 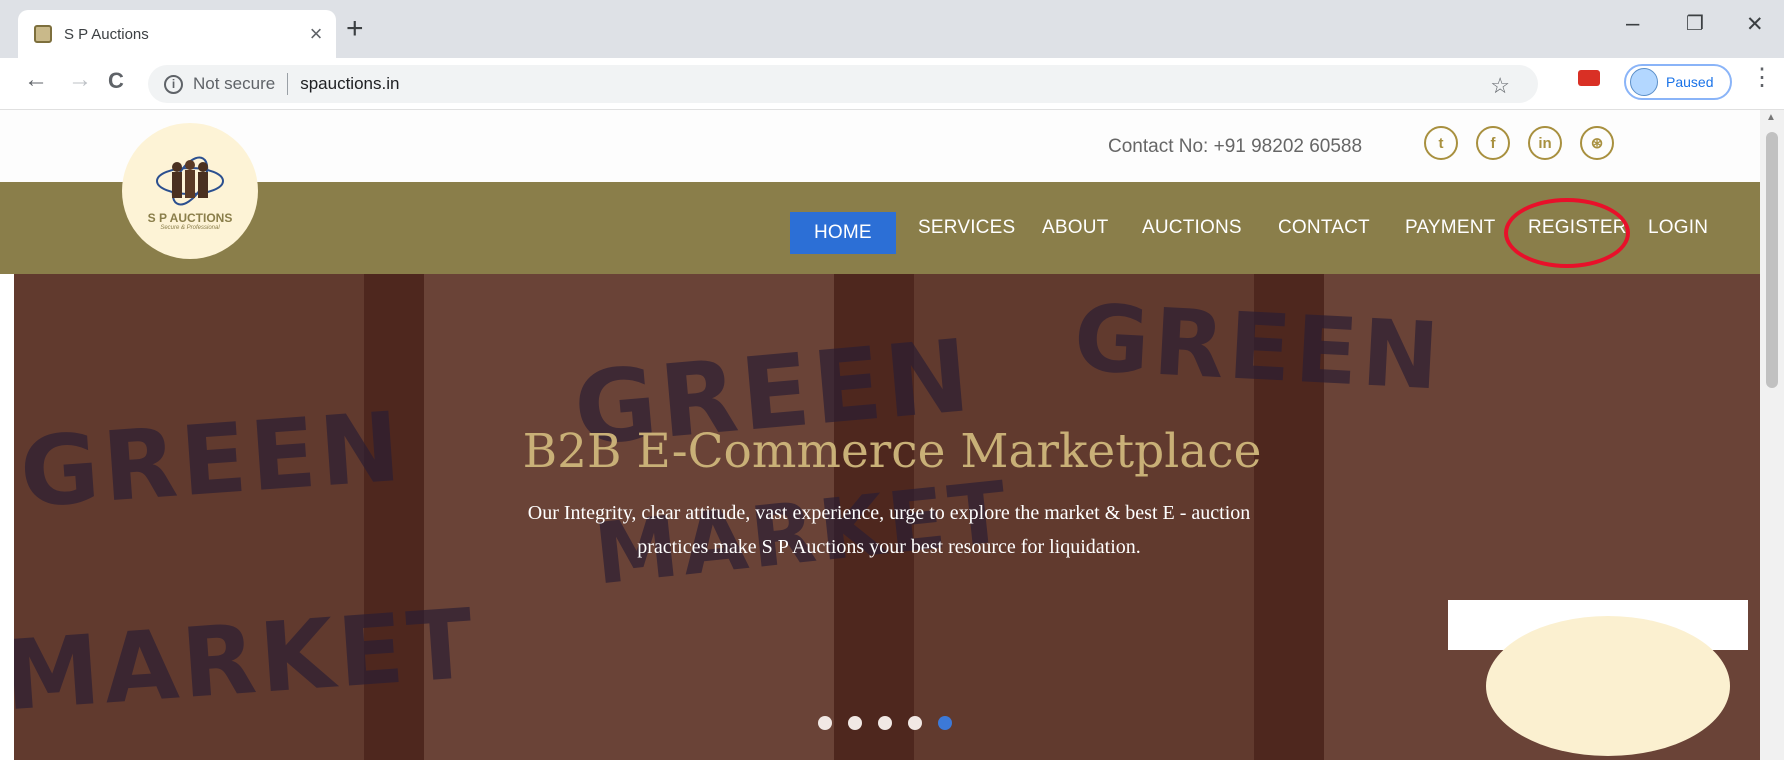 What do you see at coordinates (288, 84) in the screenshot?
I see `address-separator` at bounding box center [288, 84].